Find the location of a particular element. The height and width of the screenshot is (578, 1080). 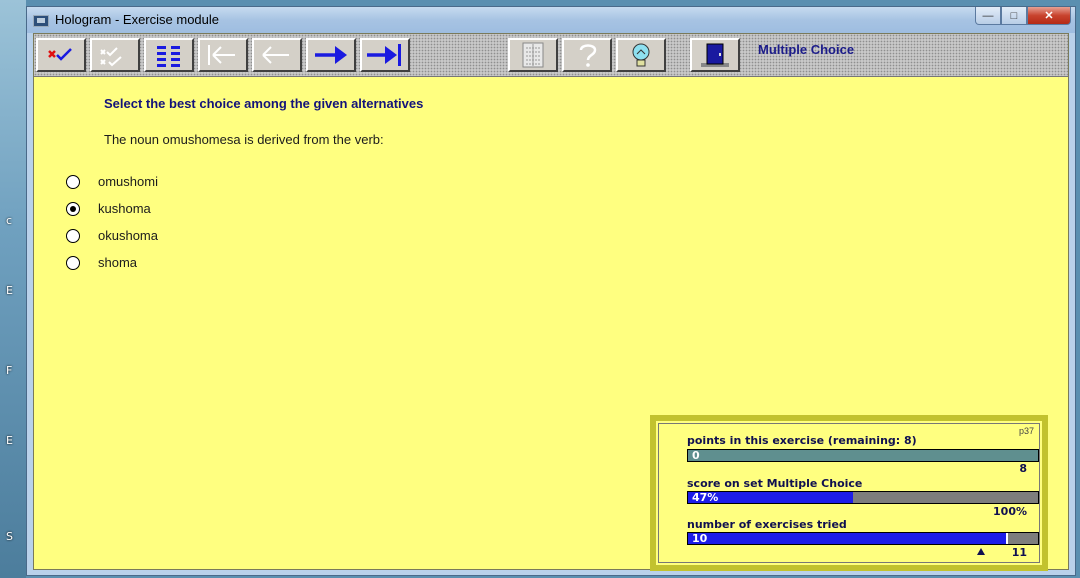

desktop-glyph: F is located at coordinates (9, 370).